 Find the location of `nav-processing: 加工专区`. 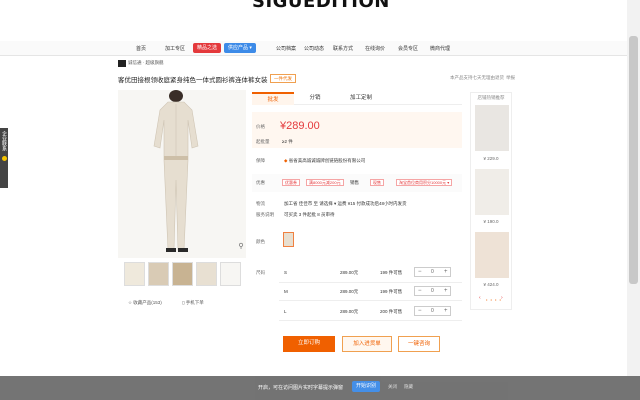

nav-processing: 加工专区 is located at coordinates (175, 48).